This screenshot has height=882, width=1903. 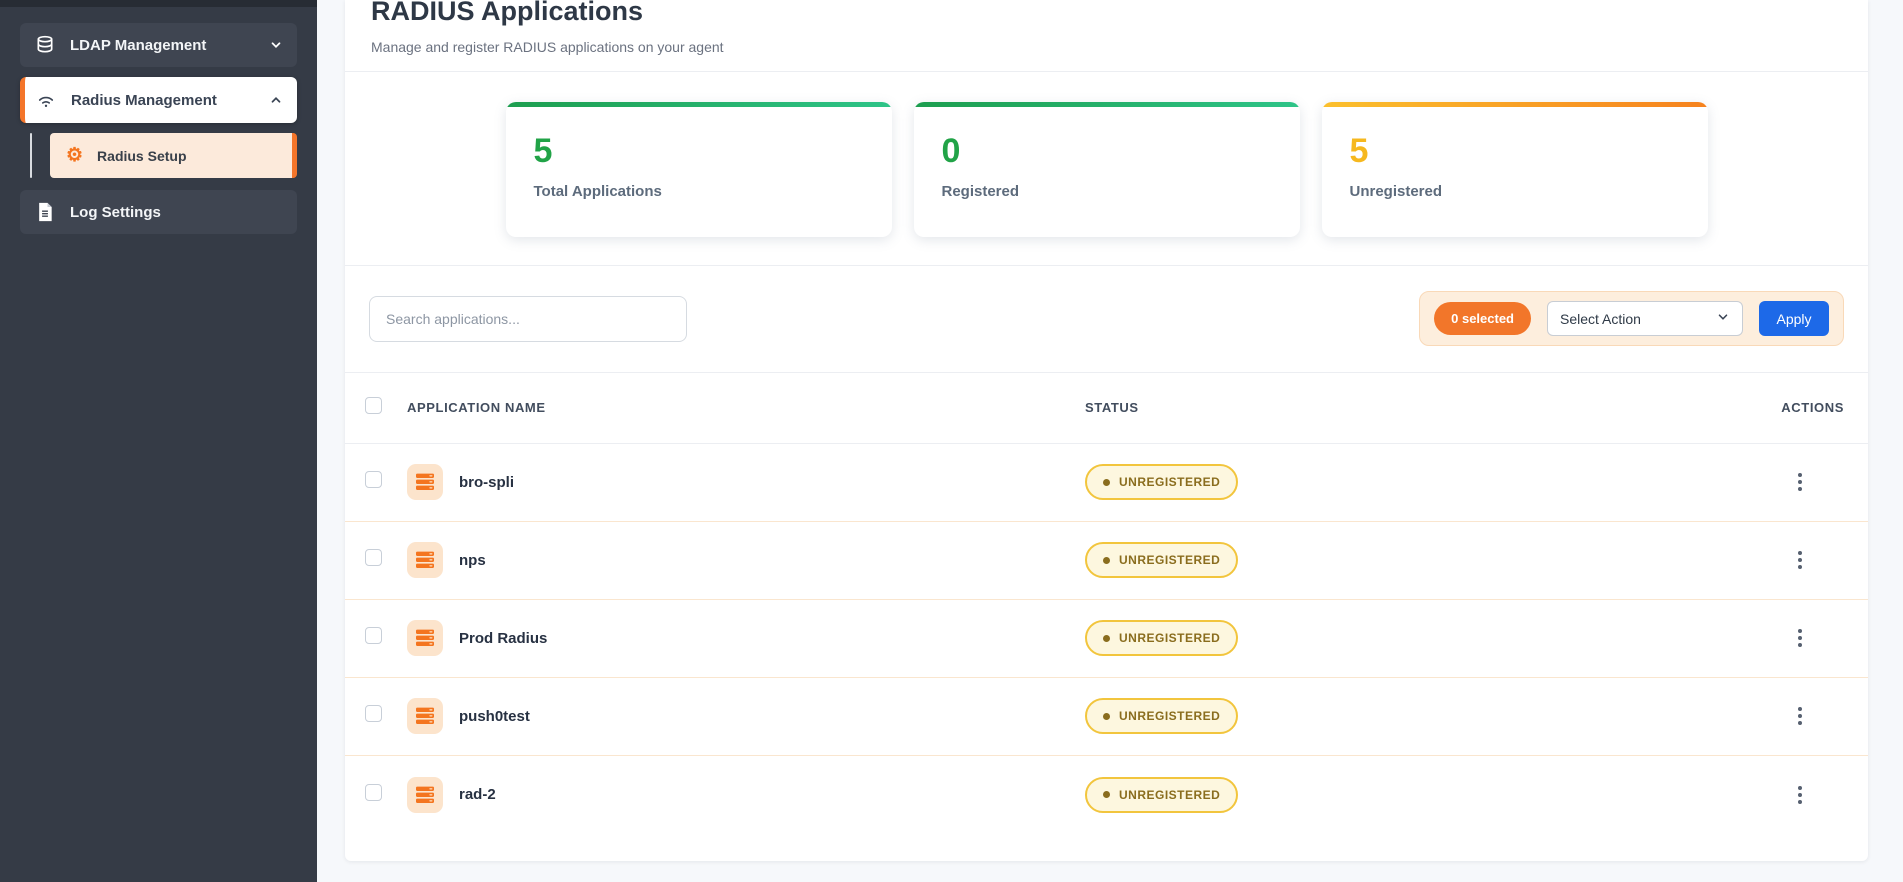 I want to click on toolbar: 0 selected Select Action Apply, so click(x=1106, y=319).